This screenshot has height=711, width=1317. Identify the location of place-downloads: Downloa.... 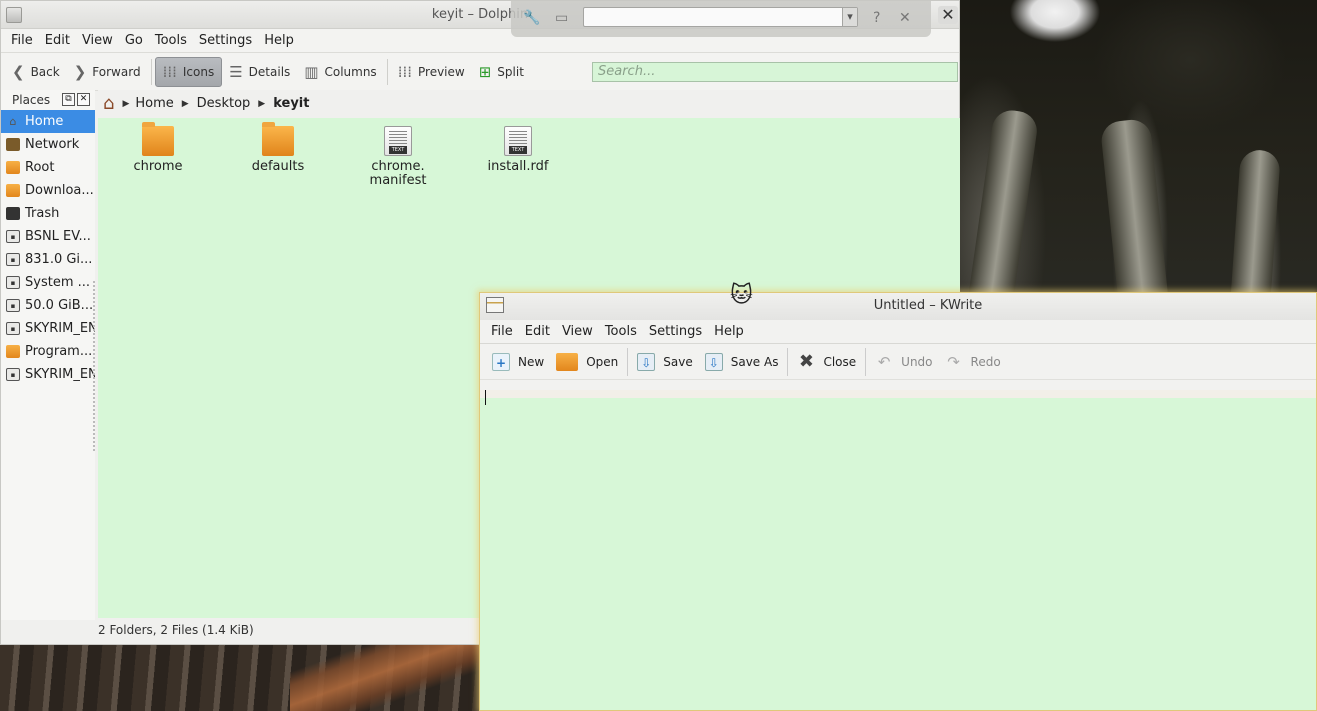
(48, 190).